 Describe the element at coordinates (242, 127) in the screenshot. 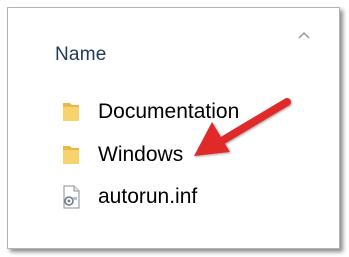

I see `red-arrow-annotation-icon` at that location.